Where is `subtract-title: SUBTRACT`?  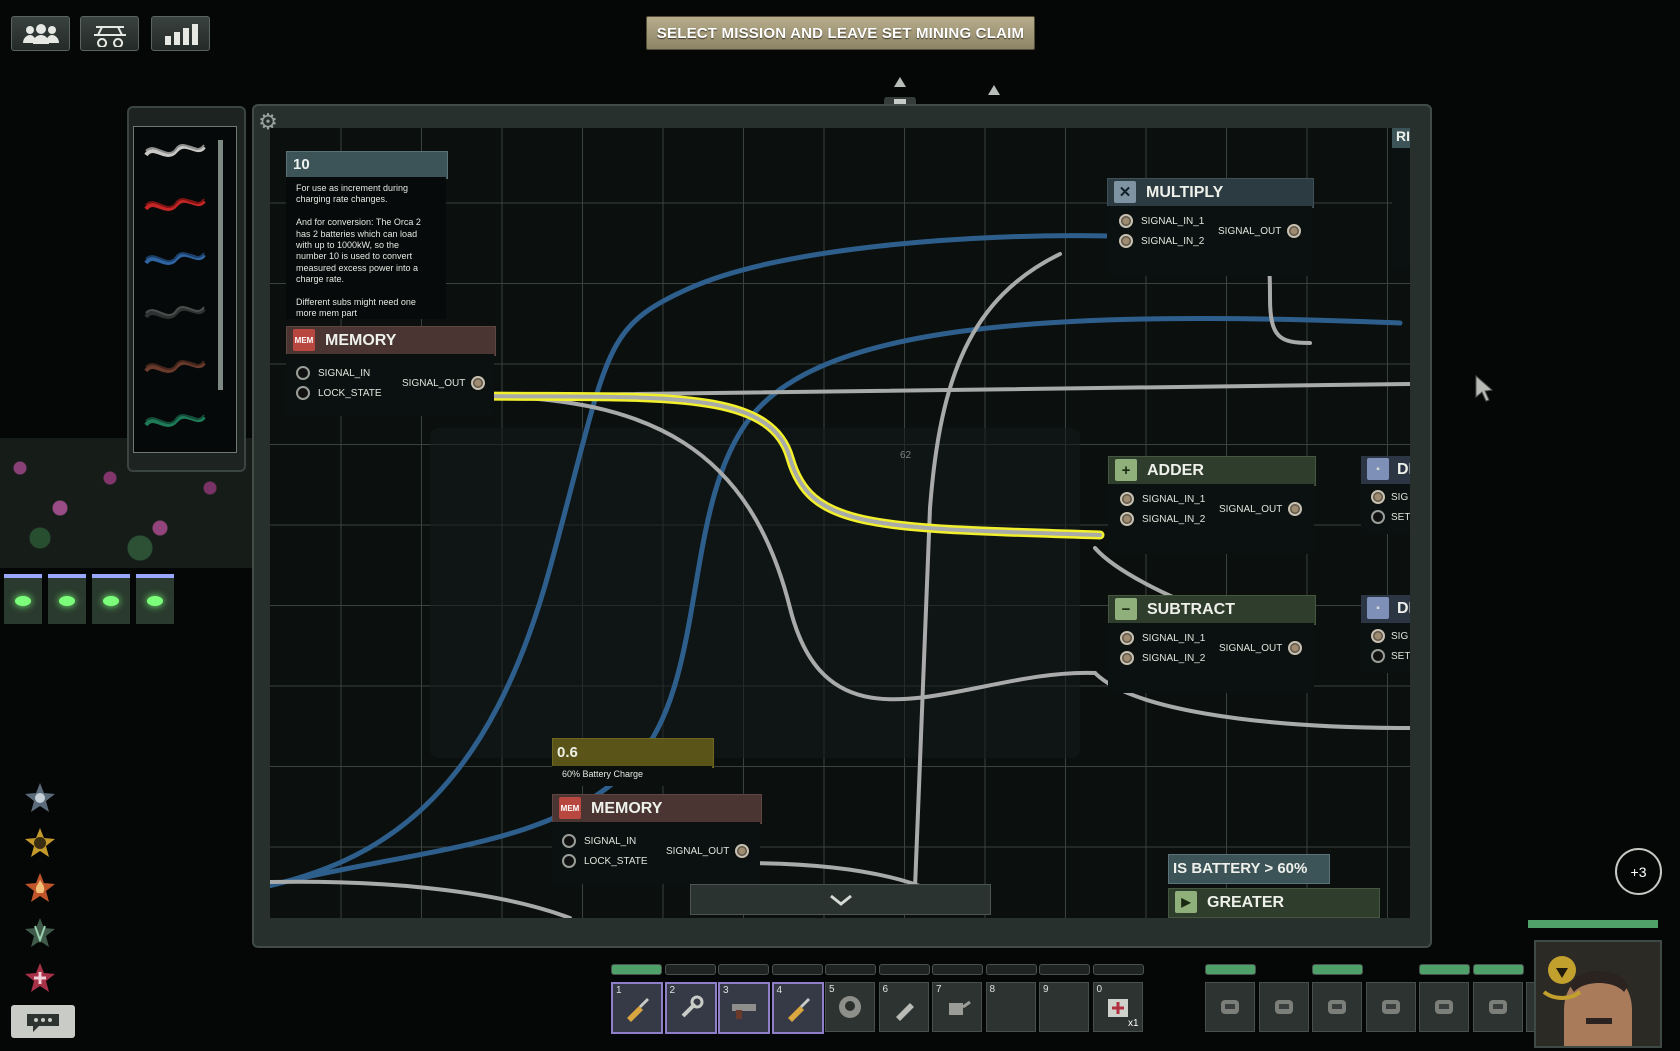
subtract-title: SUBTRACT is located at coordinates (1191, 609).